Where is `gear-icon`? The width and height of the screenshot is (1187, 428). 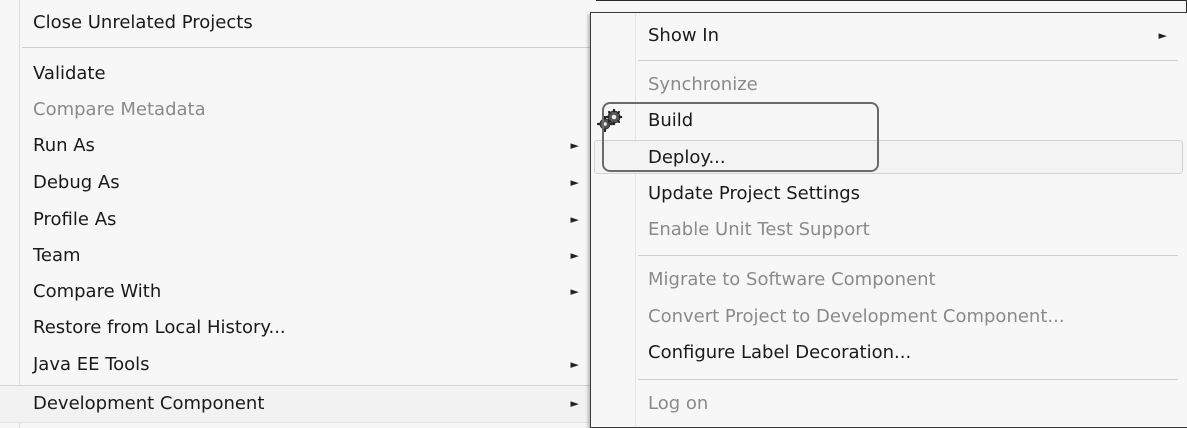
gear-icon is located at coordinates (610, 121).